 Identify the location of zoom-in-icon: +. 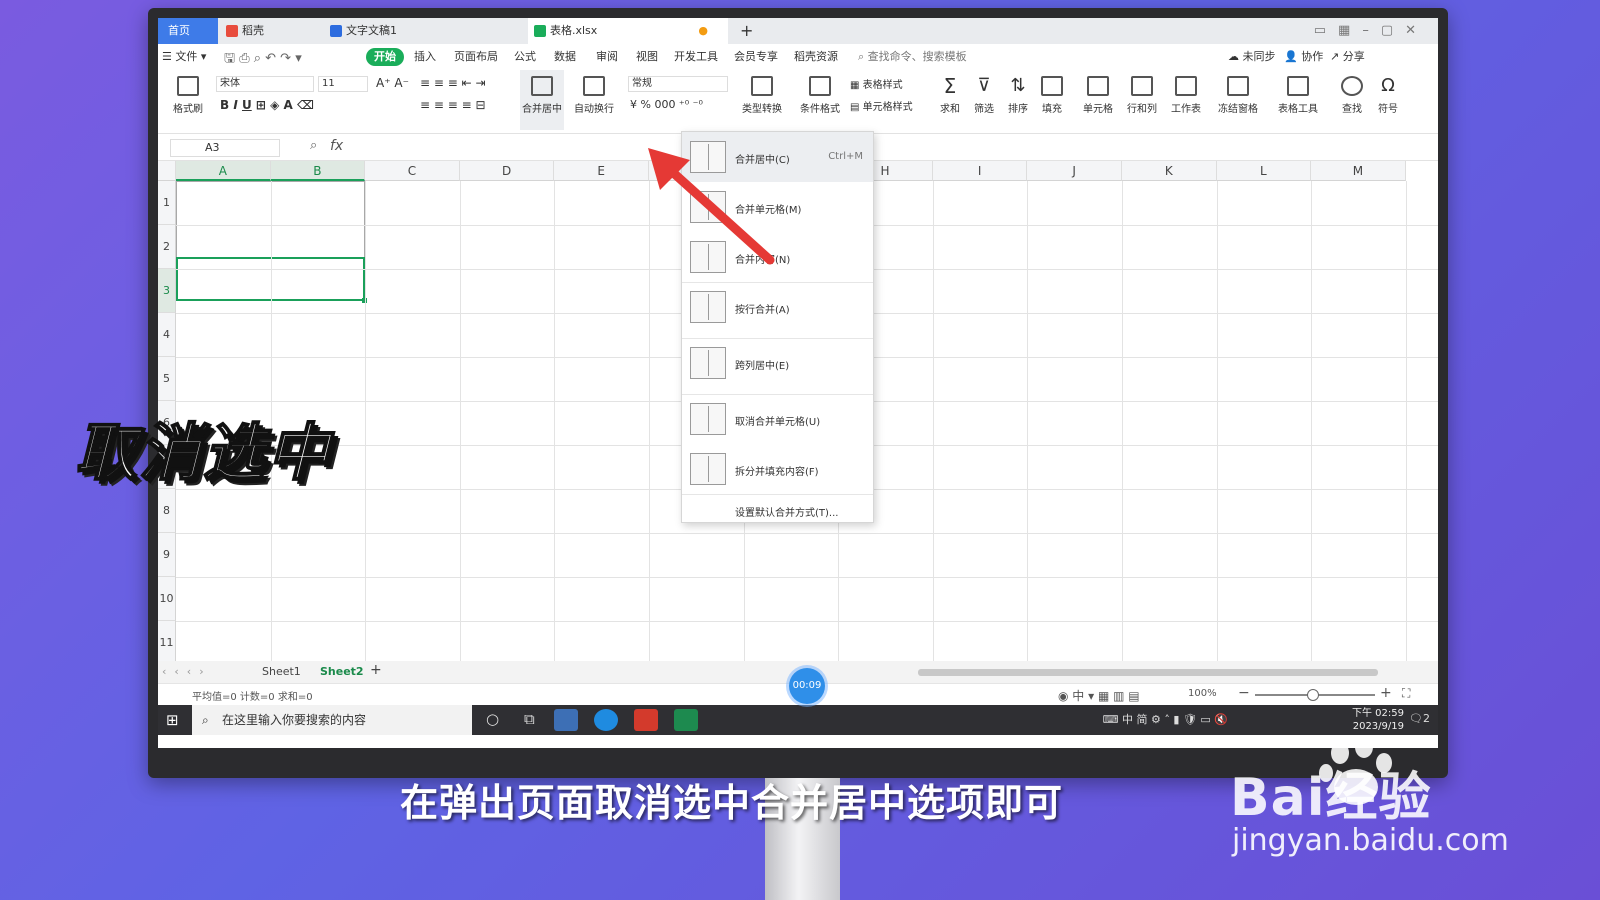
(1386, 693).